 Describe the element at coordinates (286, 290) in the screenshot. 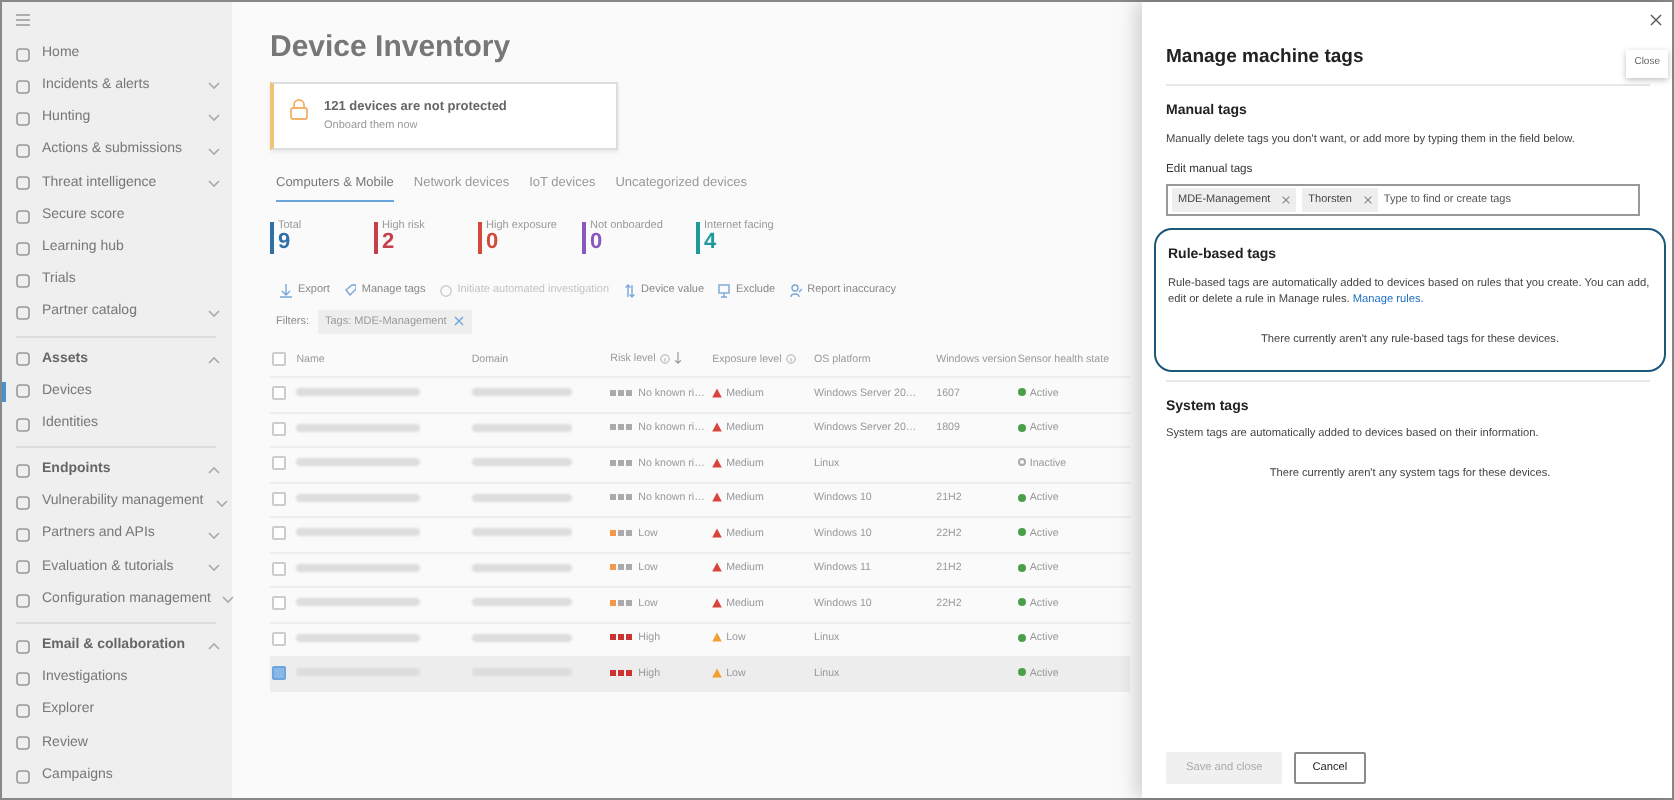

I see `download-arrow-icon` at that location.